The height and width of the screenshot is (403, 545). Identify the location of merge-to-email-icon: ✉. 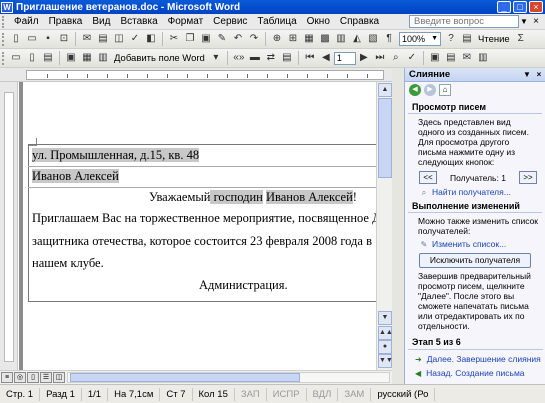
(467, 58).